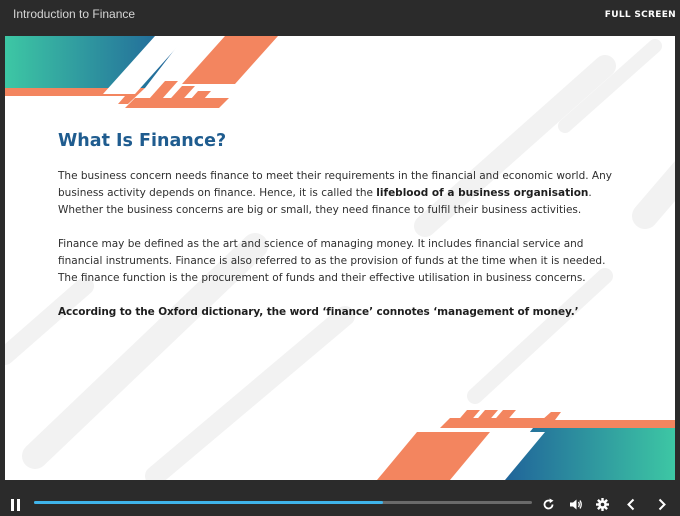 This screenshot has height=516, width=680. What do you see at coordinates (74, 14) in the screenshot?
I see `course-title: Introduction to Finance` at bounding box center [74, 14].